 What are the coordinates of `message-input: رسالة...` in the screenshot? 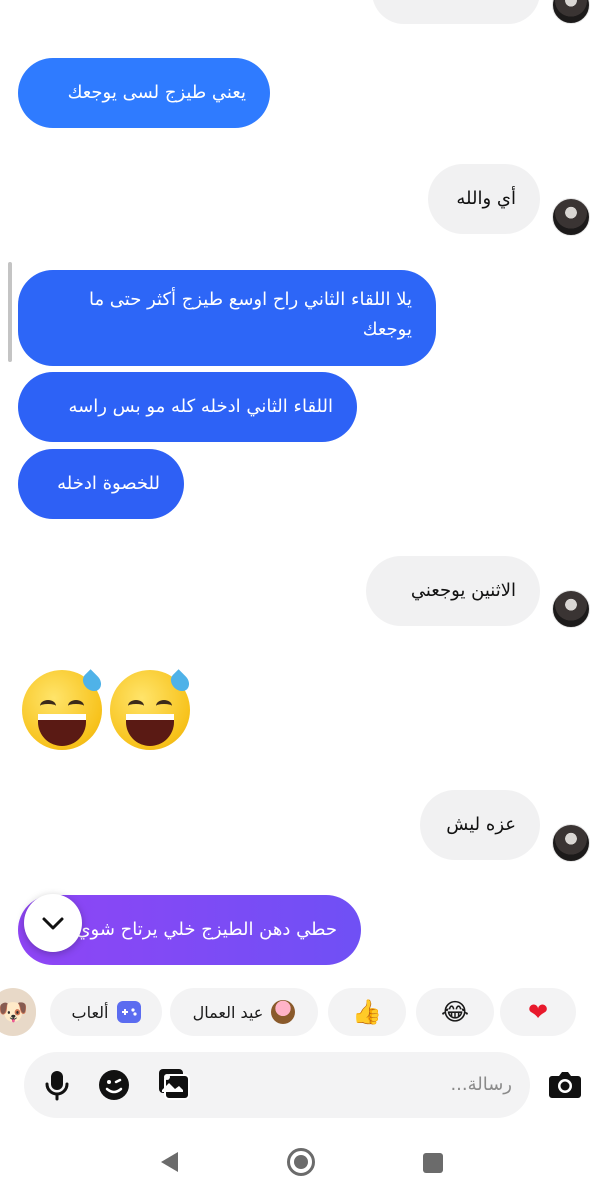 It's located at (406, 1085).